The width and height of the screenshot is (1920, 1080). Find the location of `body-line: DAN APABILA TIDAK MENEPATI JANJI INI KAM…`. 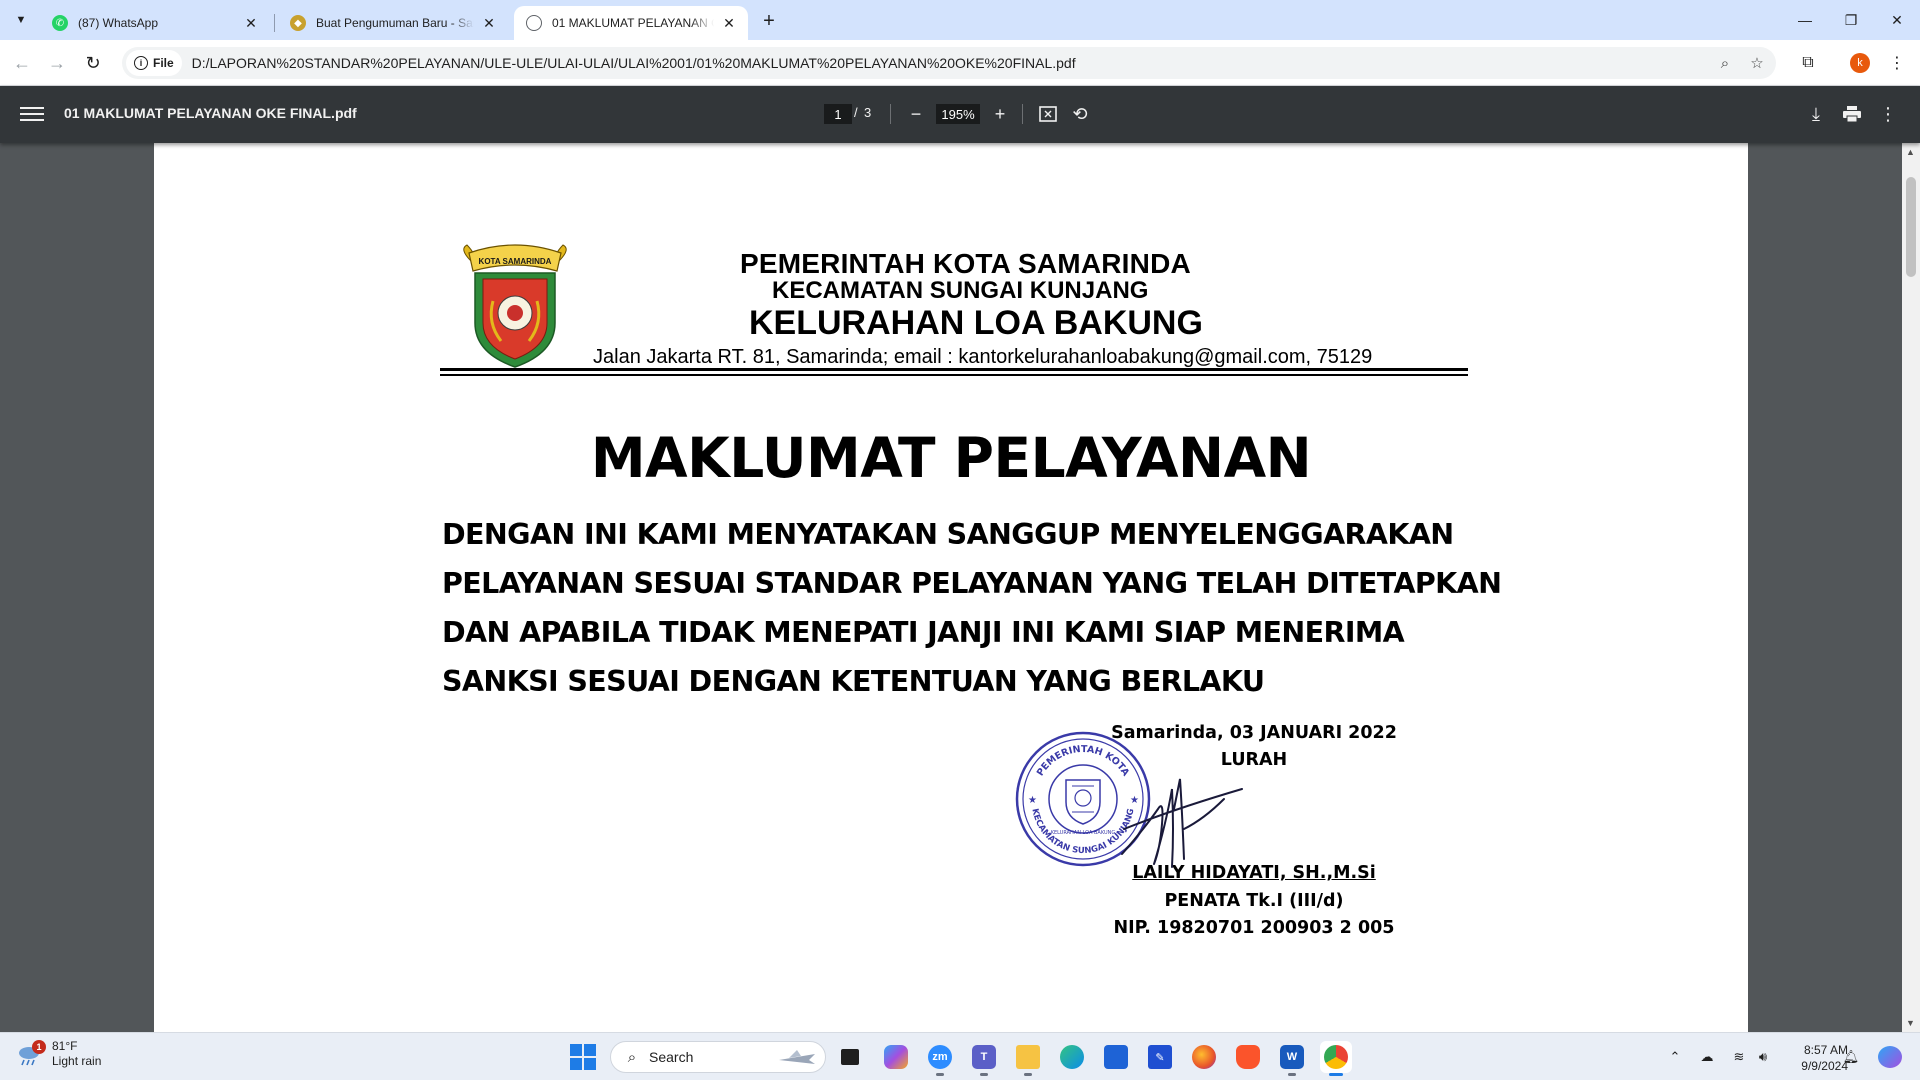

body-line: DAN APABILA TIDAK MENEPATI JANJI INI KAM… is located at coordinates (923, 632).